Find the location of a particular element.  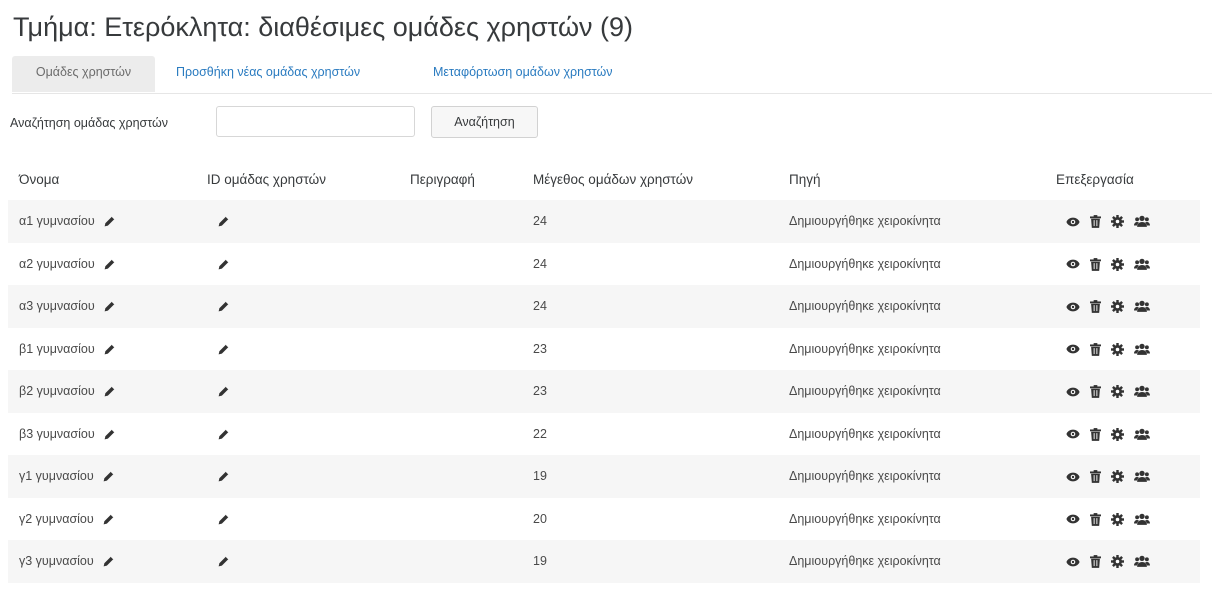

cell-size: 20 is located at coordinates (540, 518).